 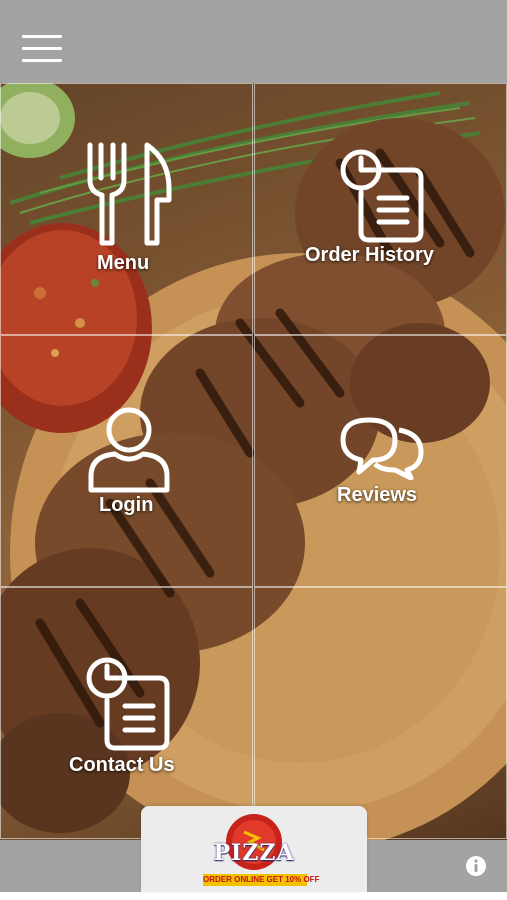 What do you see at coordinates (377, 495) in the screenshot?
I see `tile-reviews-label: Reviews` at bounding box center [377, 495].